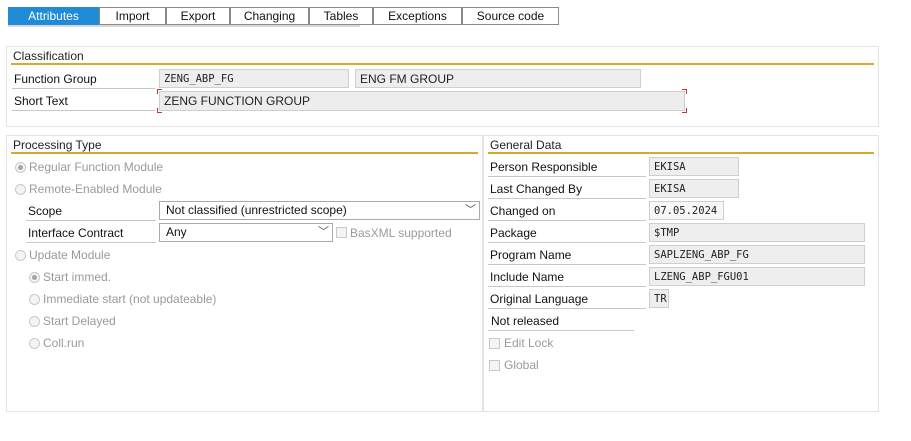 The image size is (911, 441). I want to click on package-label: Package, so click(513, 233).